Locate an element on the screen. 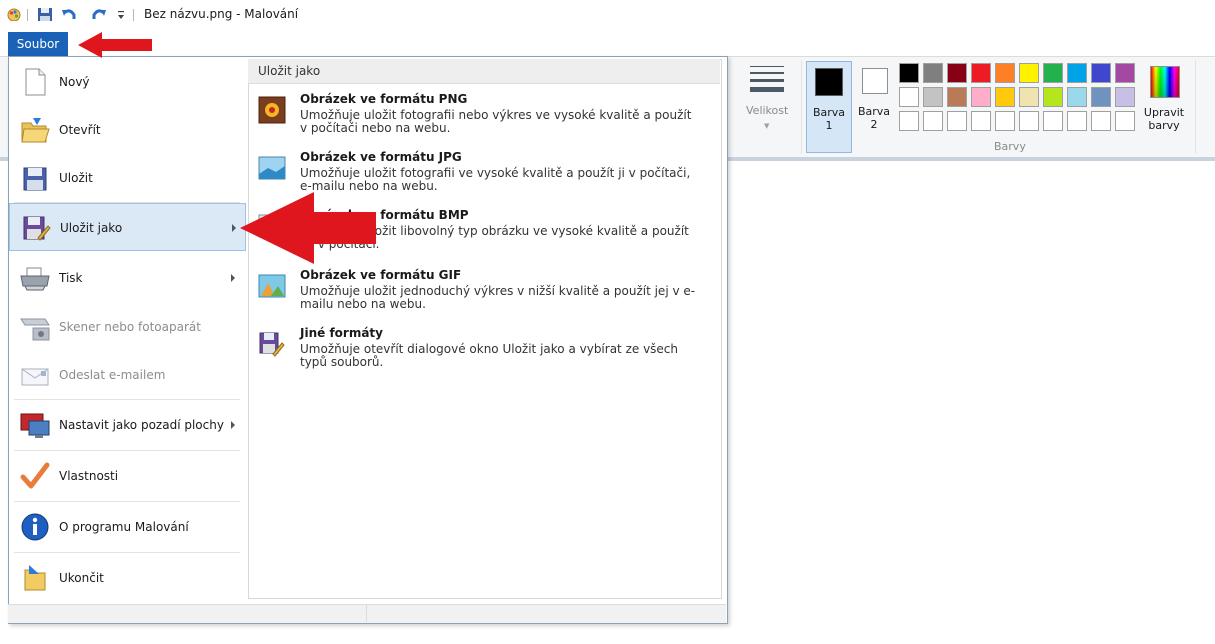 This screenshot has height=644, width=1215. menu-item-send-email: Odeslat e-mailem is located at coordinates (127, 375).